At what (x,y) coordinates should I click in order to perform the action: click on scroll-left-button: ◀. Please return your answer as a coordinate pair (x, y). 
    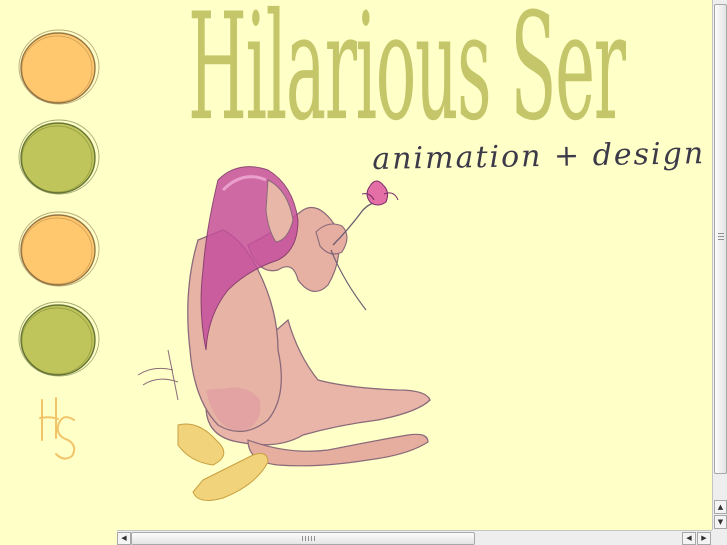
    Looking at the image, I should click on (124, 538).